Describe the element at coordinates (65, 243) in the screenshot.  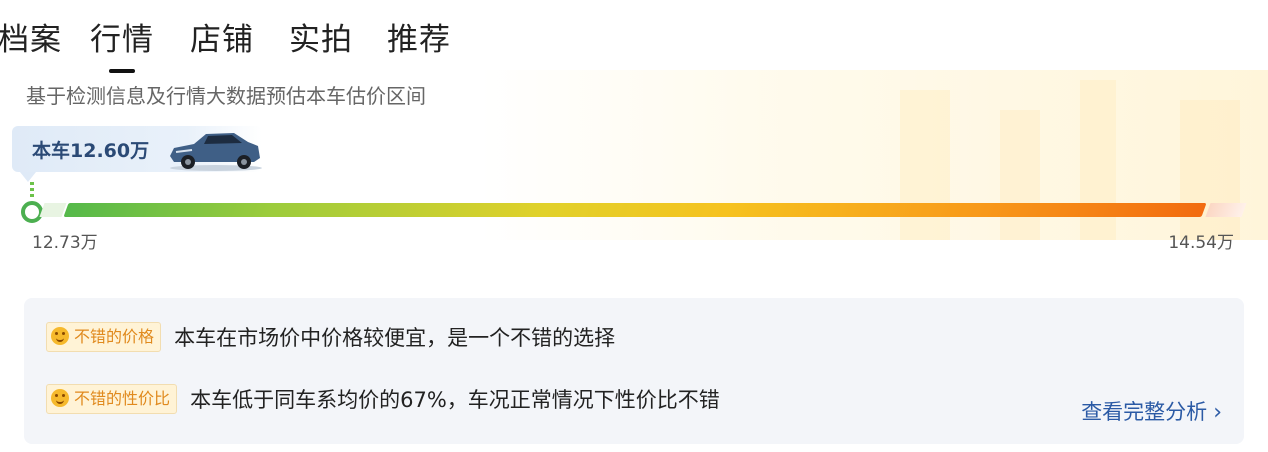
I see `range-min-label: 12.73万` at that location.